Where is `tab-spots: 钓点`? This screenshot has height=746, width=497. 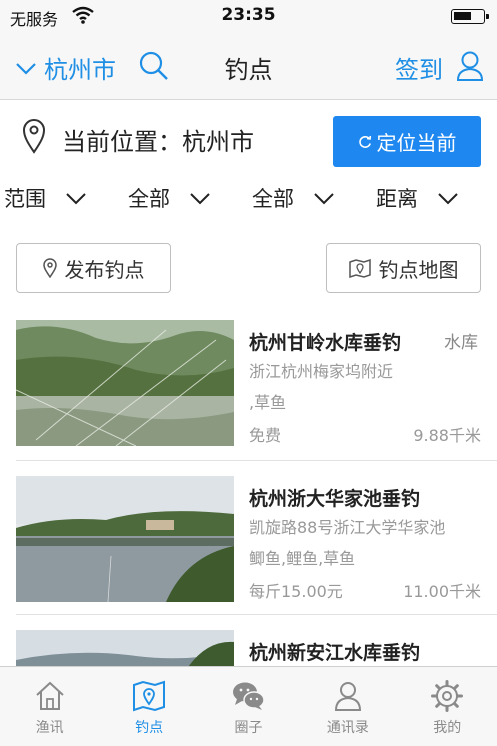
tab-spots: 钓点 is located at coordinates (148, 706).